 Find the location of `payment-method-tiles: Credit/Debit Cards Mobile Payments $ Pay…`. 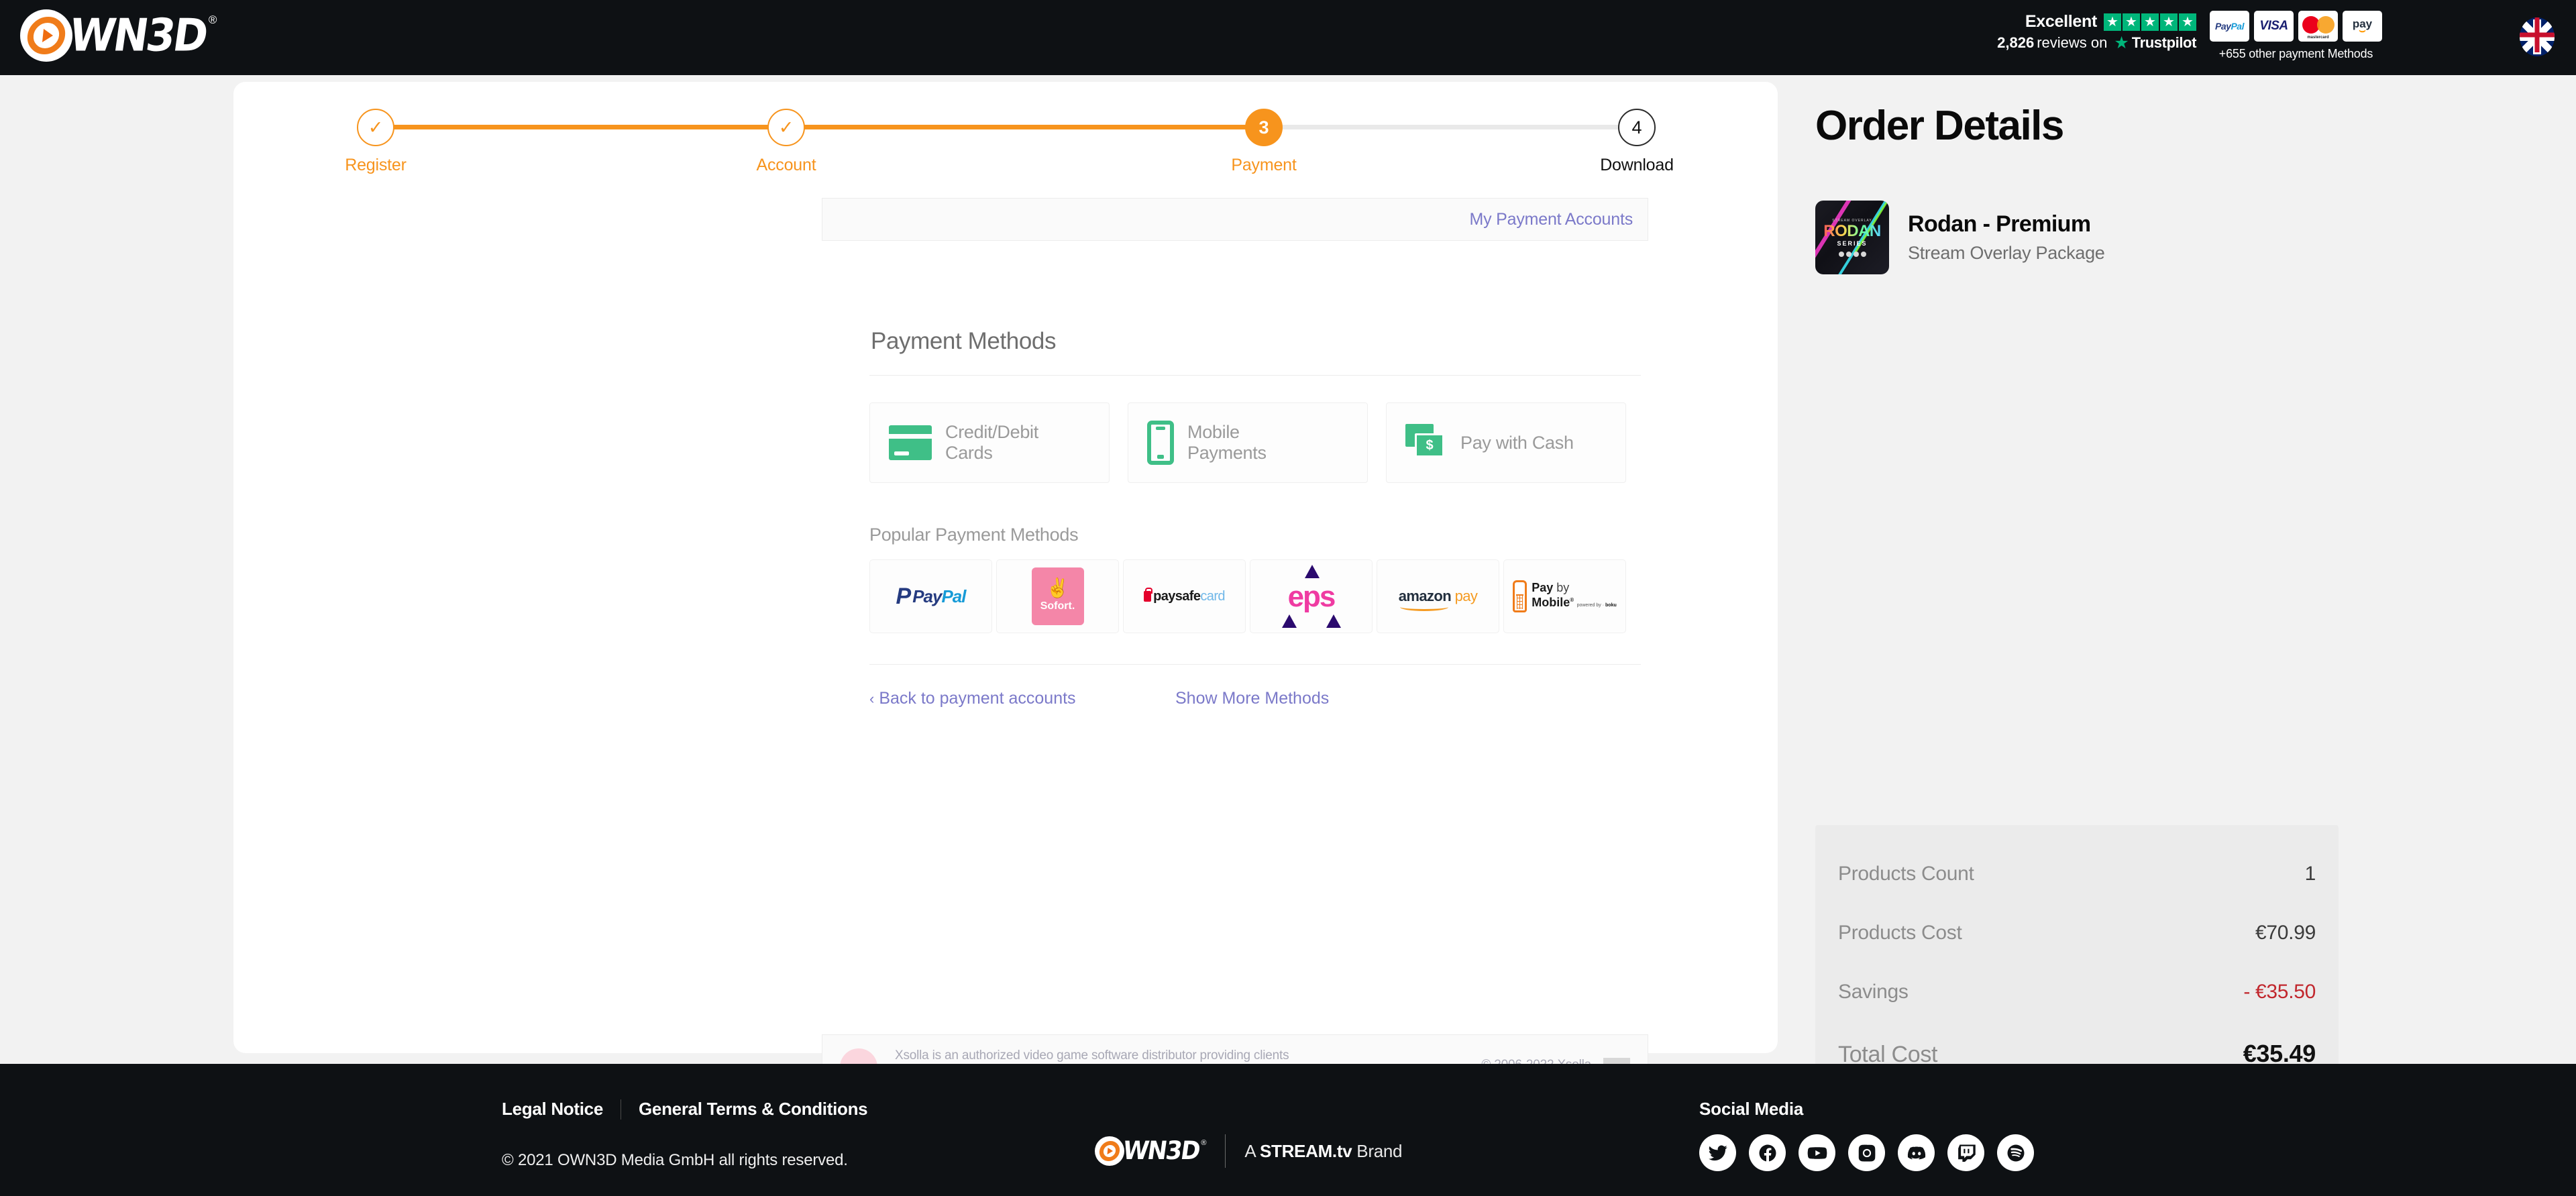

payment-method-tiles: Credit/Debit Cards Mobile Payments $ Pay… is located at coordinates (1247, 443).